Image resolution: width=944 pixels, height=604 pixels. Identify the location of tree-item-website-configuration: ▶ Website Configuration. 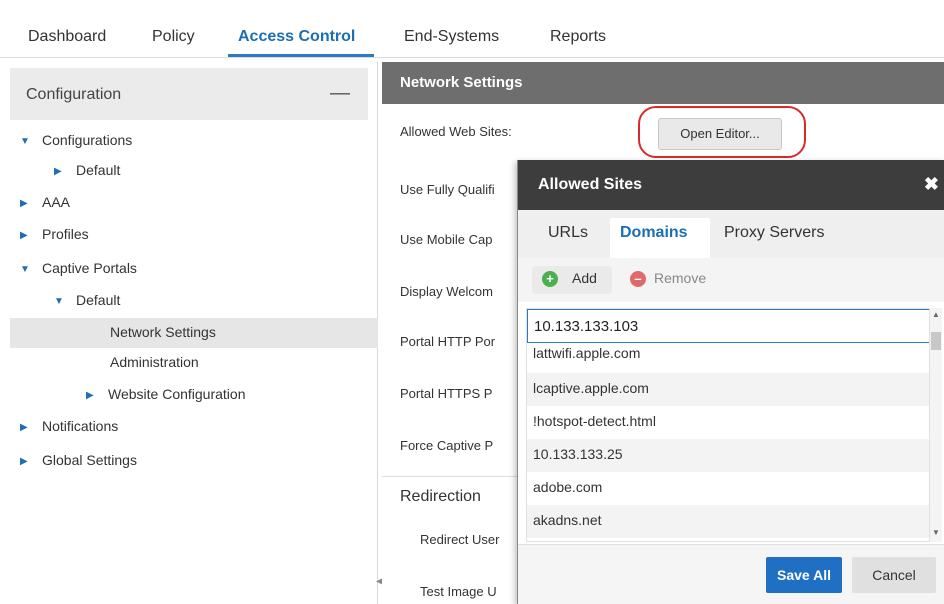
(226, 400).